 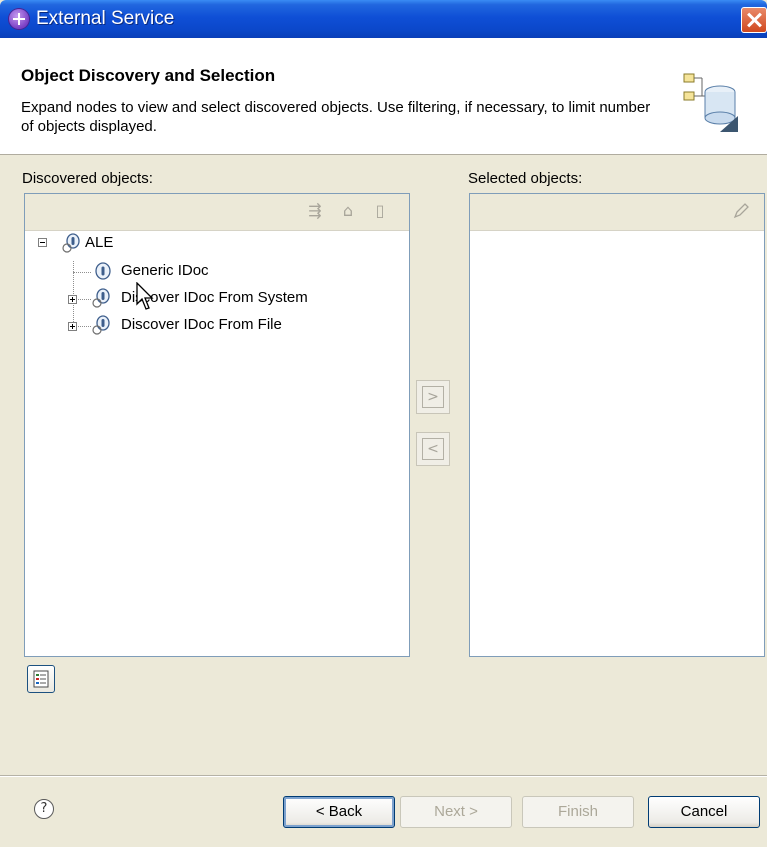 I want to click on filter-icon: ⇶, so click(x=315, y=211).